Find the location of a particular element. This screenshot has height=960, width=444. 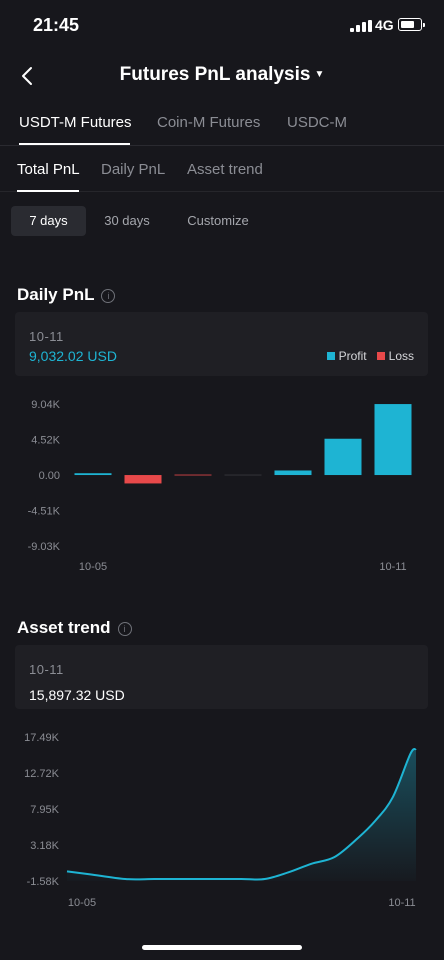

range-customize-button: Customize is located at coordinates (218, 221).